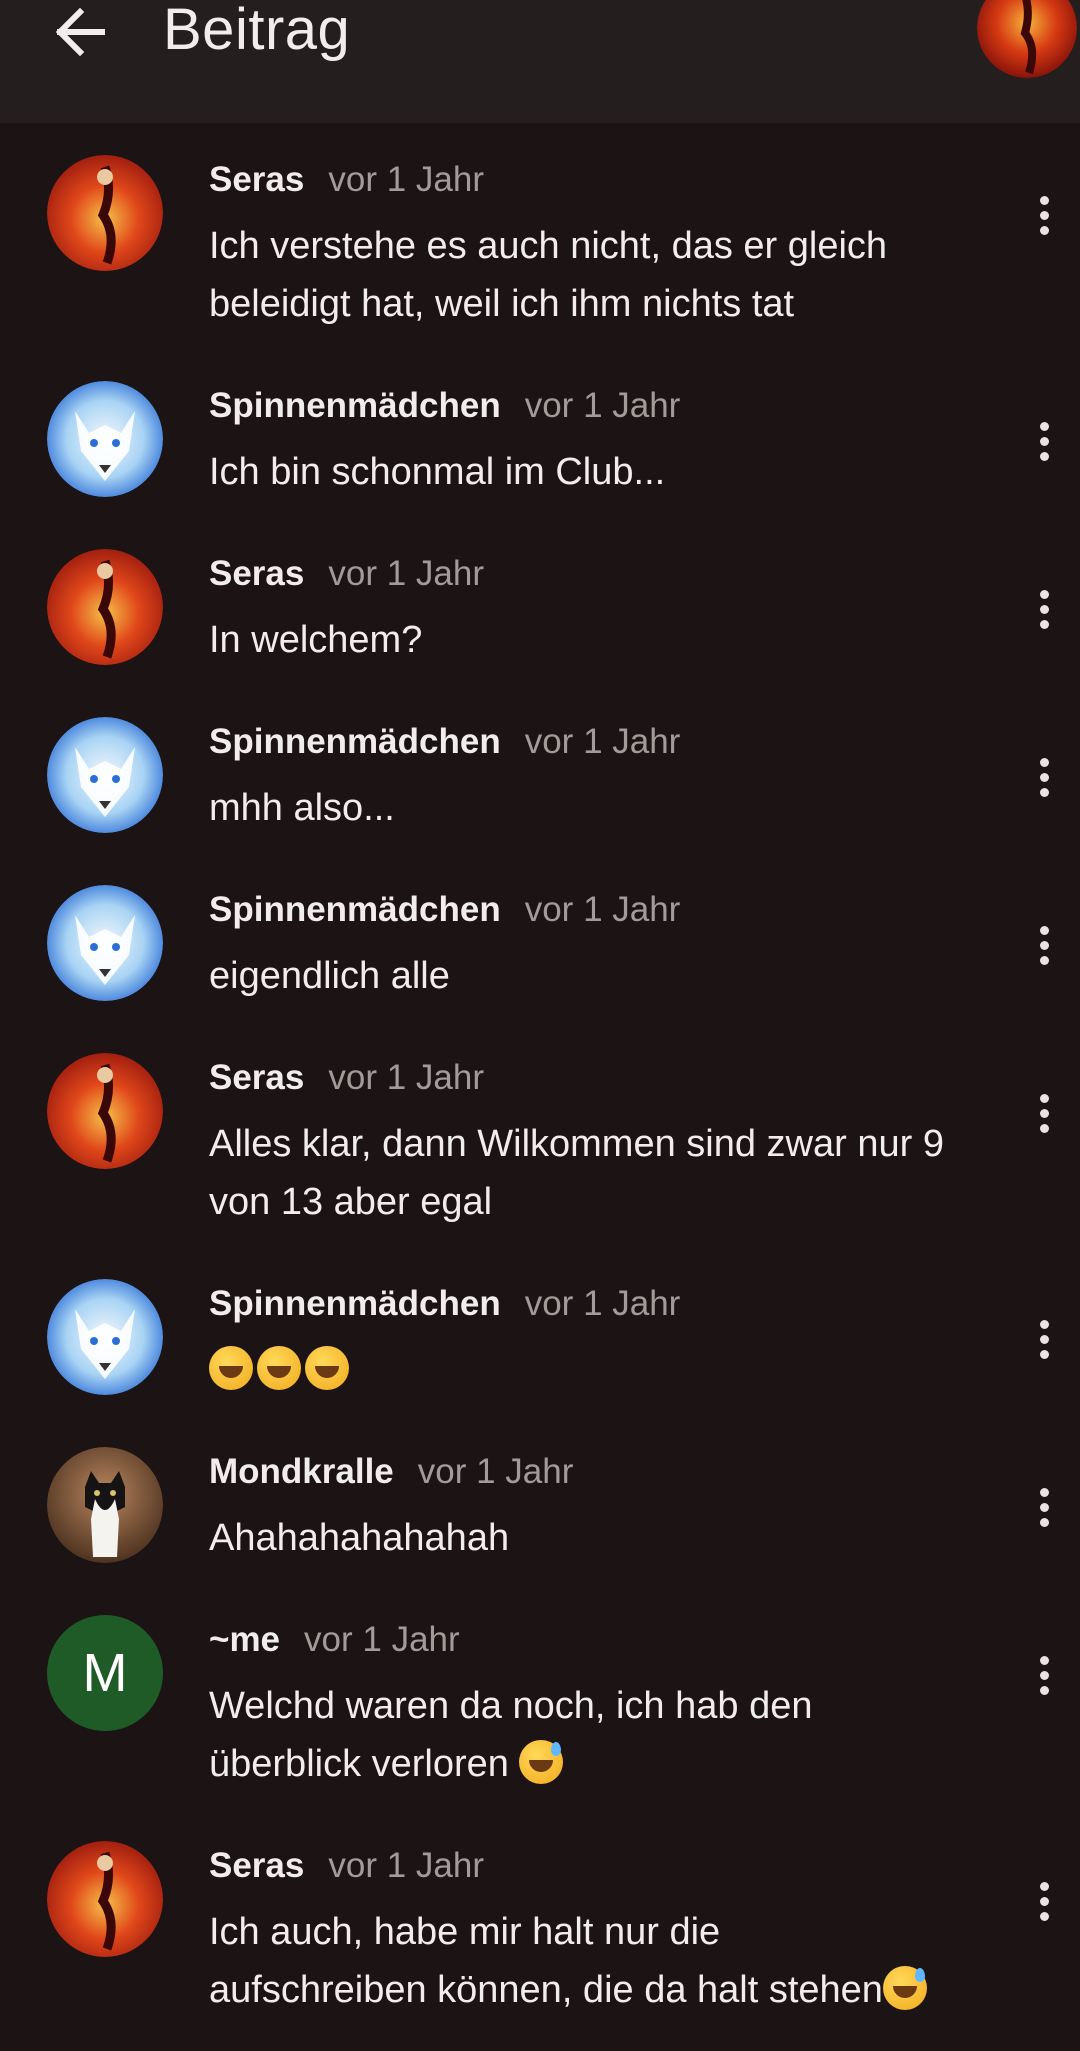 Image resolution: width=1080 pixels, height=2051 pixels. Describe the element at coordinates (511, 1706) in the screenshot. I see `comment-line: Welchd waren da noch, ich hab den` at that location.